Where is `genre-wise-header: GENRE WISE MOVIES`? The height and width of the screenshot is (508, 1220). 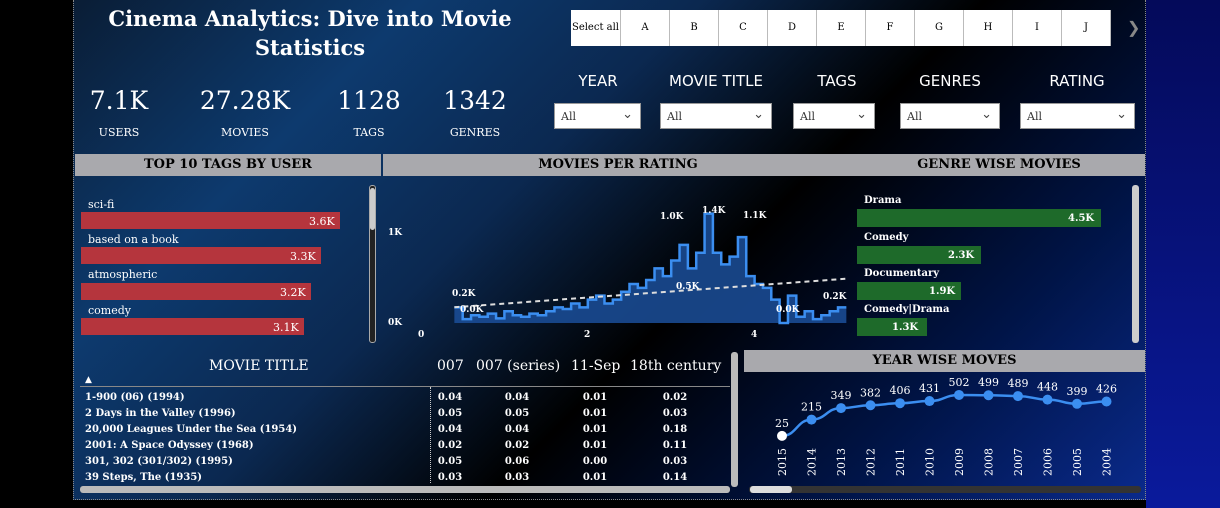
genre-wise-header: GENRE WISE MOVIES is located at coordinates (999, 165).